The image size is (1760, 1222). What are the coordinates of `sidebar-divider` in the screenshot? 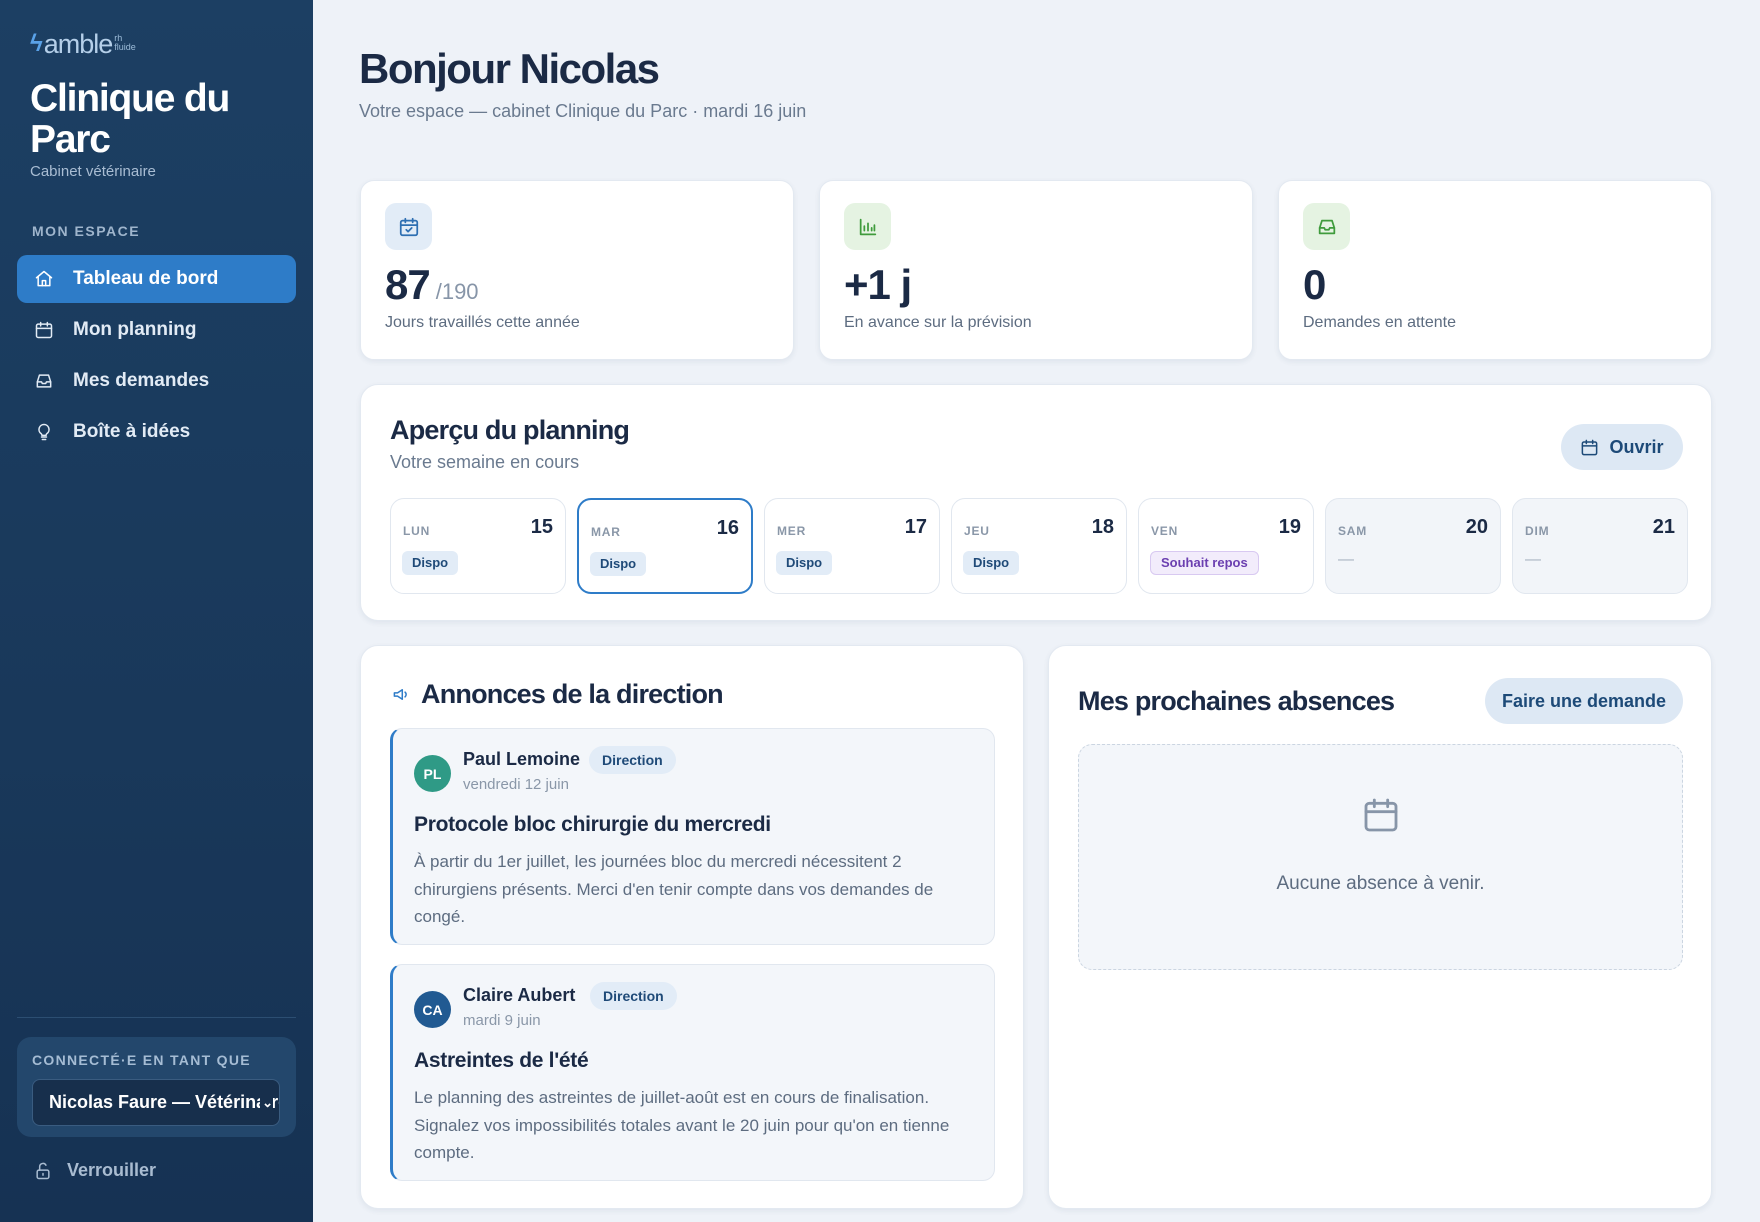 It's located at (156, 1017).